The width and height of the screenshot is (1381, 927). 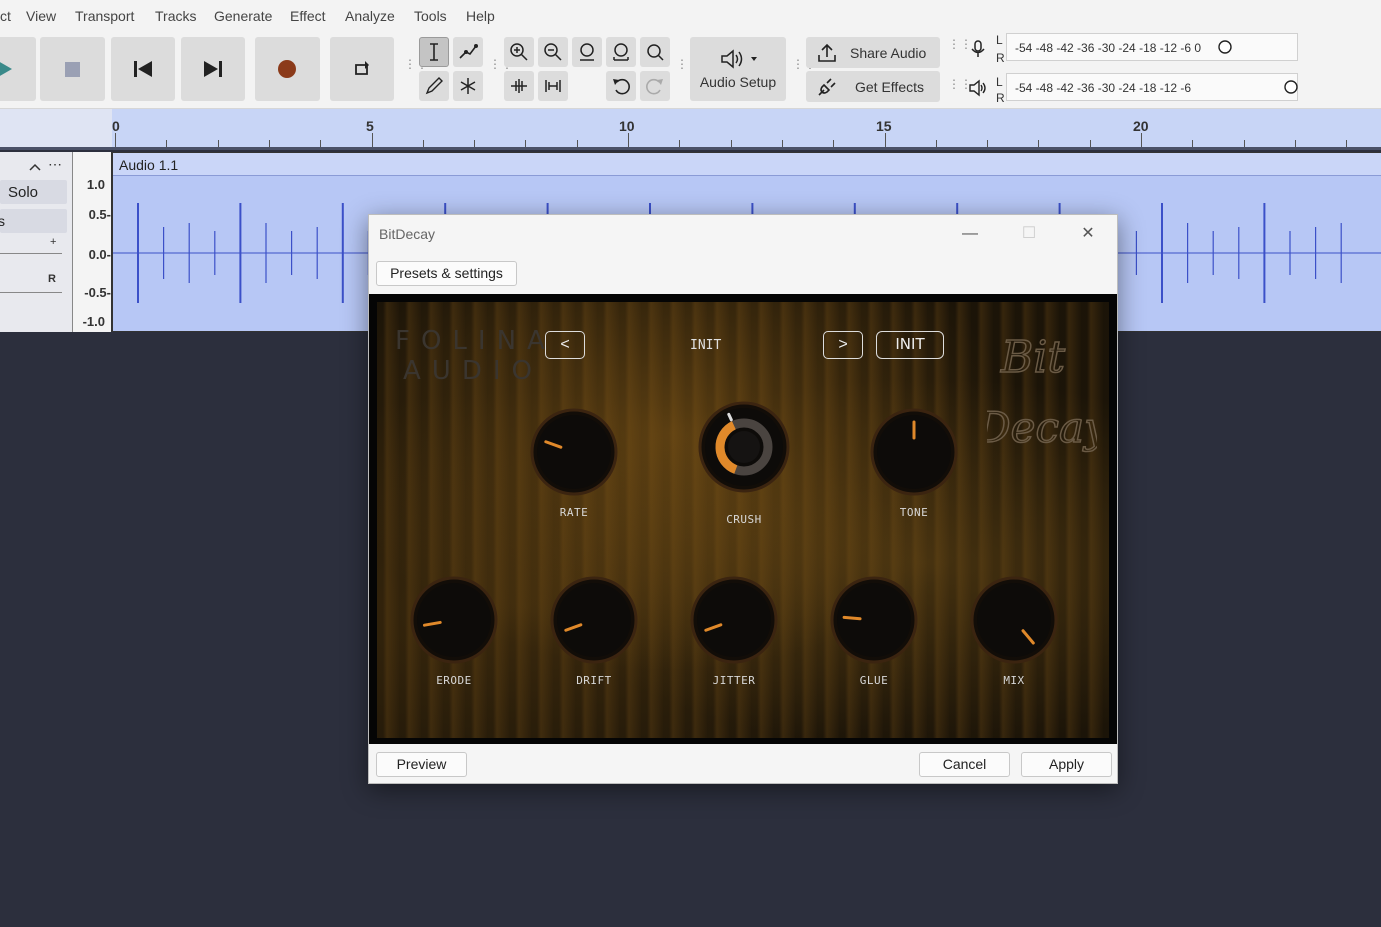 I want to click on silence-icon, so click(x=553, y=86).